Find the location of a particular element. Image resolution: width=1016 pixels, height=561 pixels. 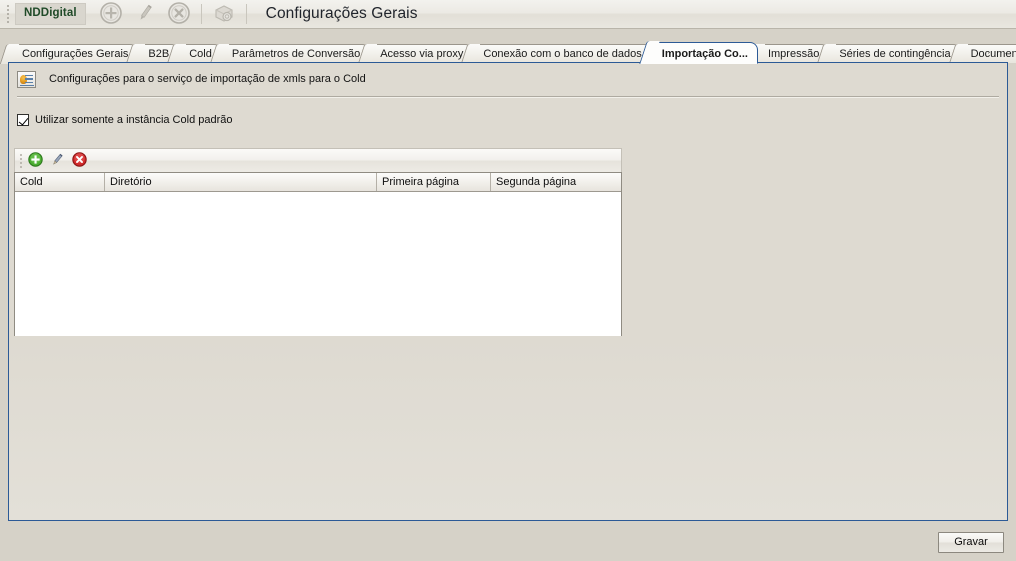

tab-label: B2B is located at coordinates (159, 54).